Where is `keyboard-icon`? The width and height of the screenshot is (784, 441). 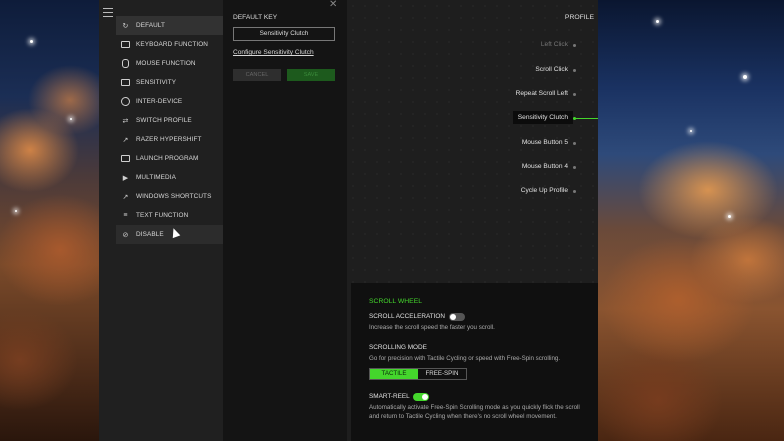
keyboard-icon is located at coordinates (125, 44).